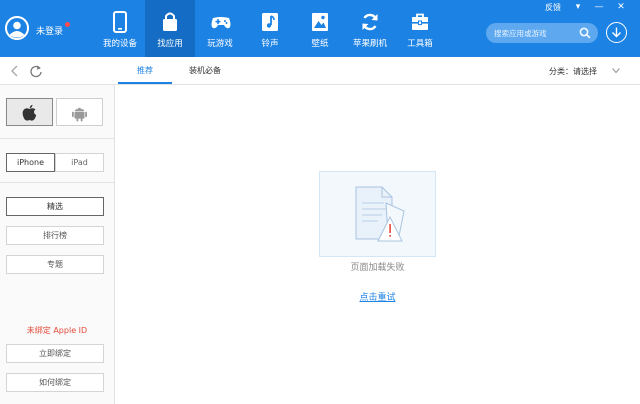  What do you see at coordinates (79, 162) in the screenshot?
I see `device-ipad-button: iPad` at bounding box center [79, 162].